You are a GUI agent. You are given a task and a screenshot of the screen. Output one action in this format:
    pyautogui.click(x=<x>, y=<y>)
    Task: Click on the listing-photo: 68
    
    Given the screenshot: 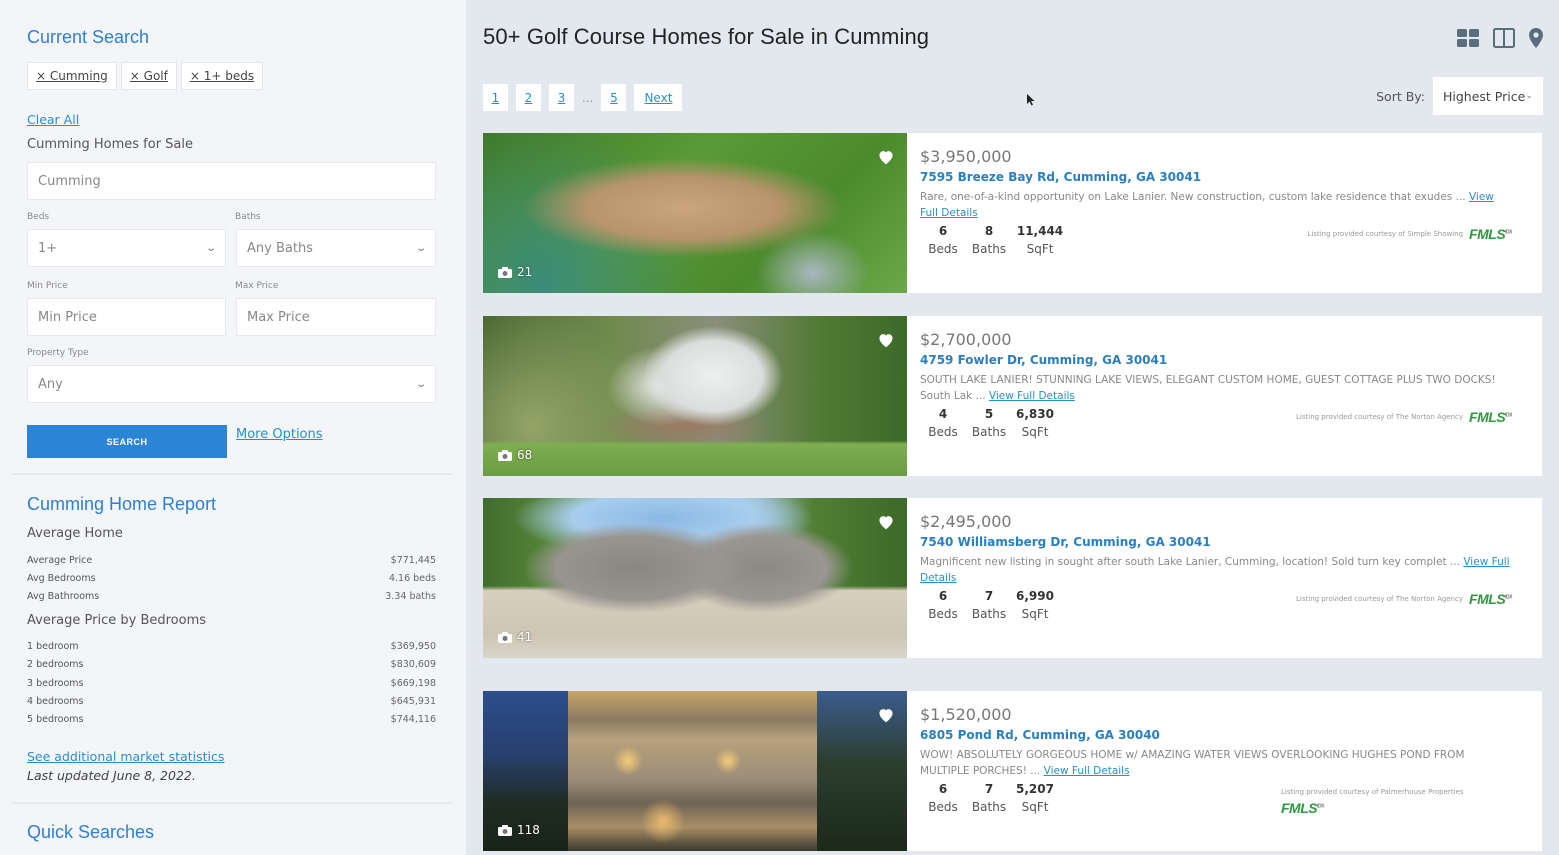 What is the action you would take?
    pyautogui.click(x=695, y=396)
    